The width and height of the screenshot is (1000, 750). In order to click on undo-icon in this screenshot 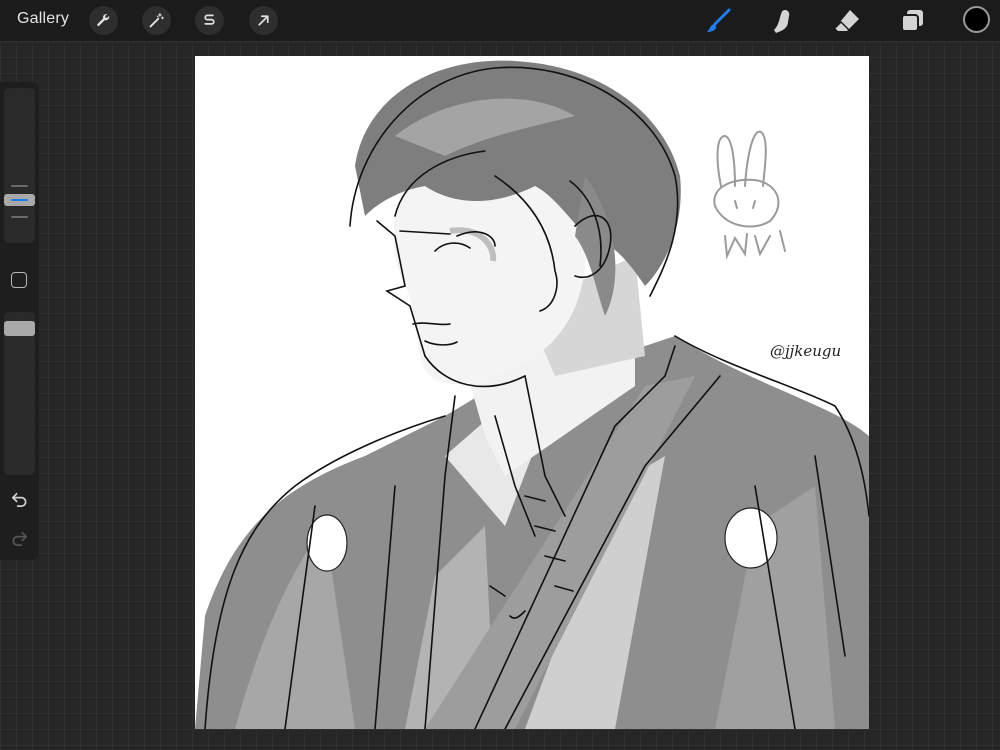, I will do `click(19, 499)`.